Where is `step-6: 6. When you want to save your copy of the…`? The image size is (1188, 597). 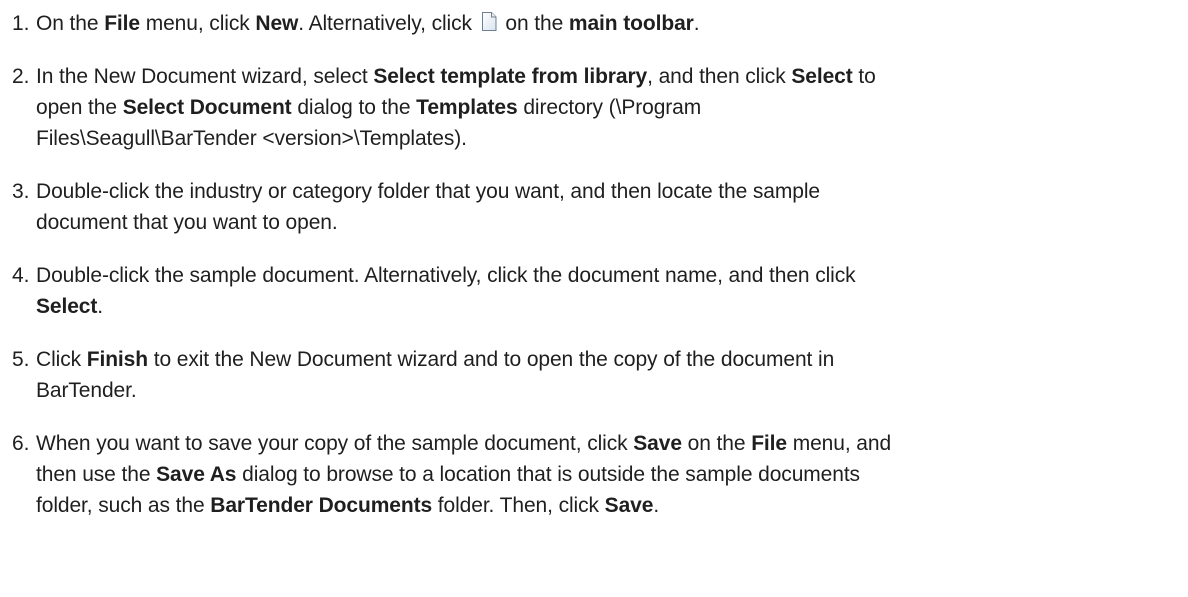
step-6: 6. When you want to save your copy of the… is located at coordinates (582, 474).